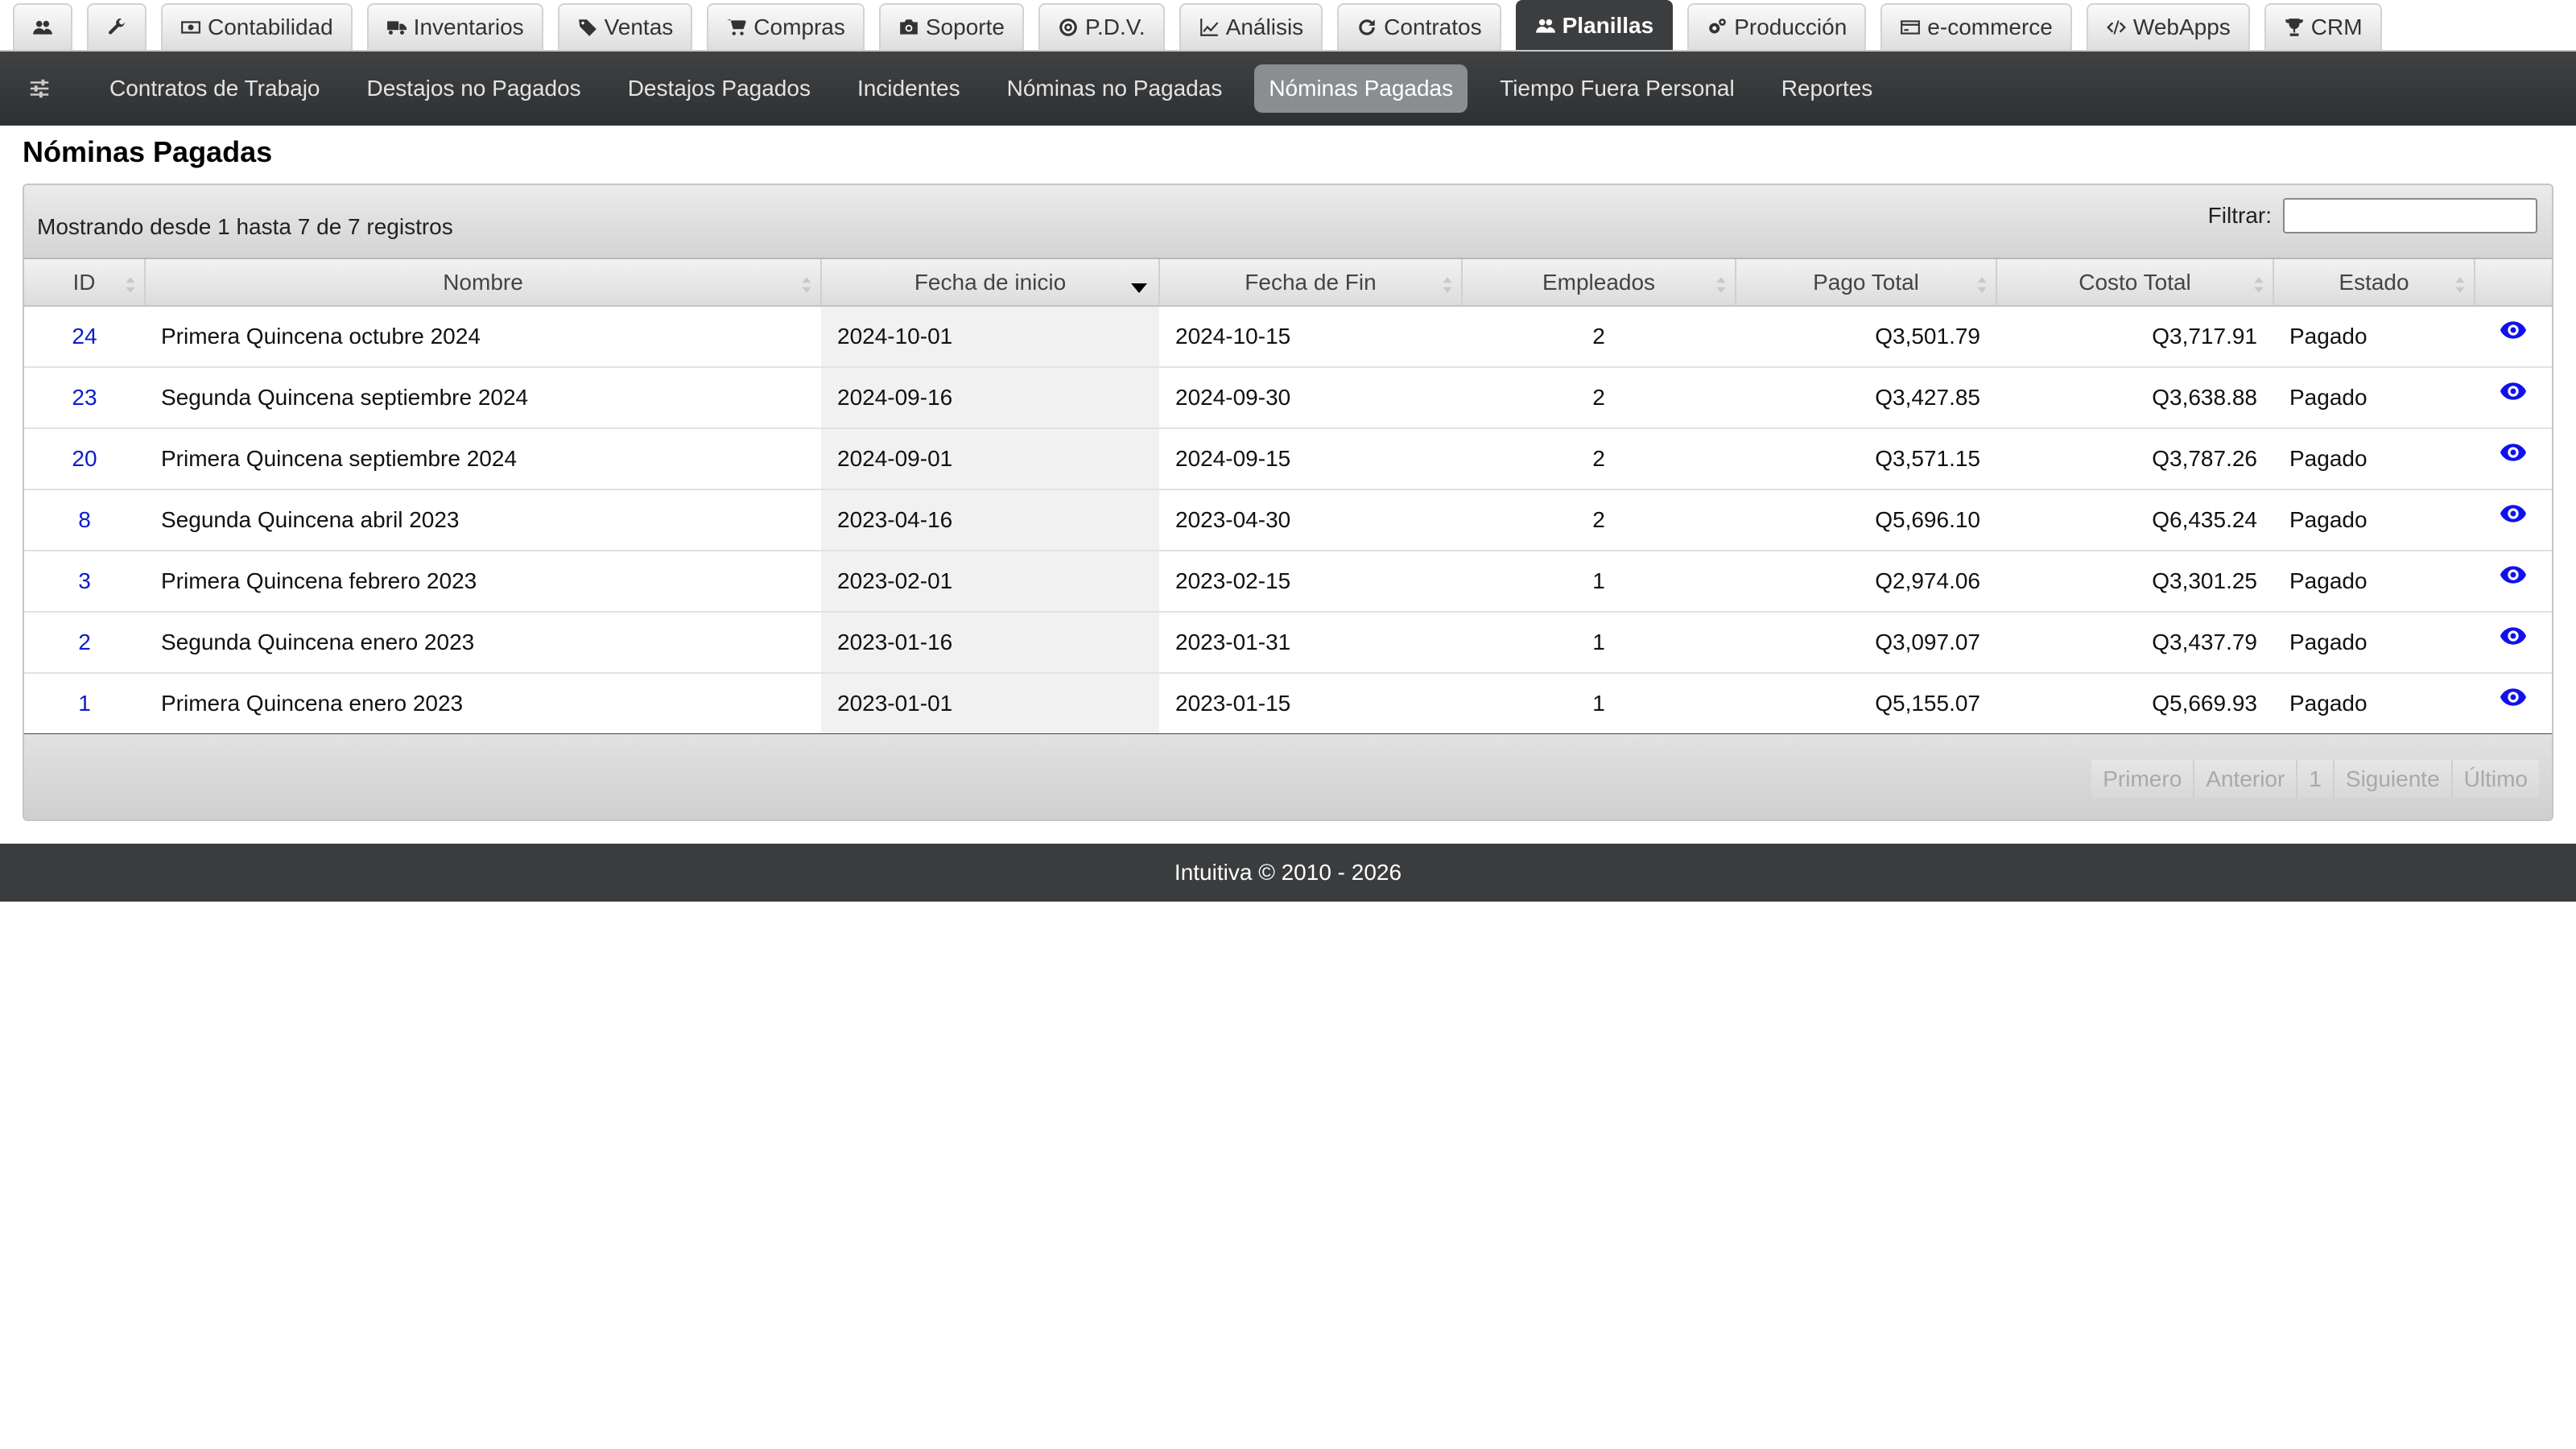 The height and width of the screenshot is (1449, 2576). Describe the element at coordinates (965, 26) in the screenshot. I see `tab-label: Soporte` at that location.